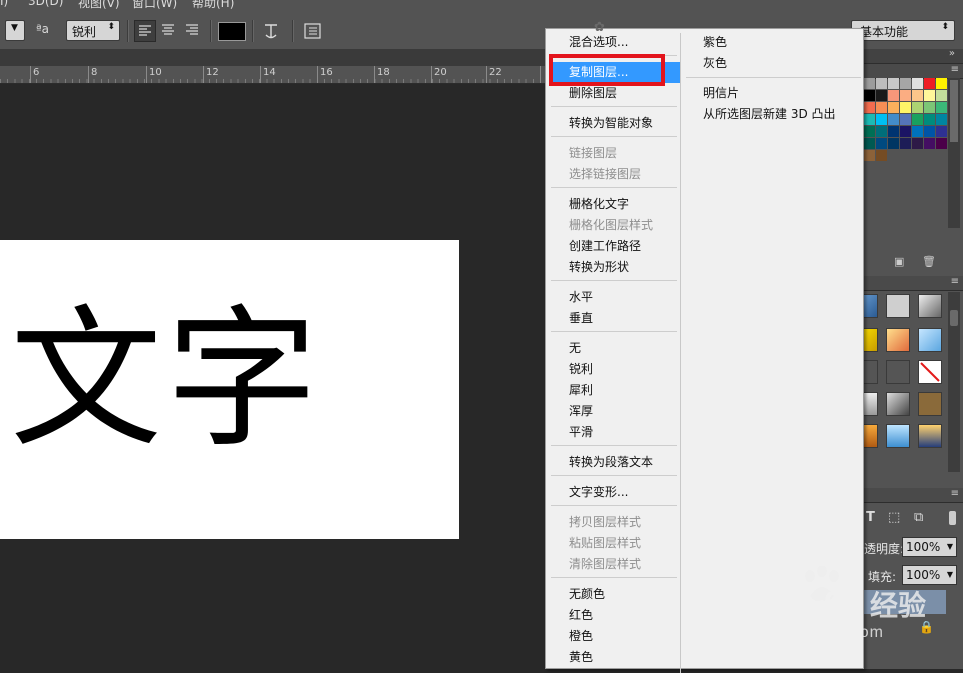  Describe the element at coordinates (611, 225) in the screenshot. I see `menu-item-rasterize-layer-style: 栅格化图层样式` at that location.